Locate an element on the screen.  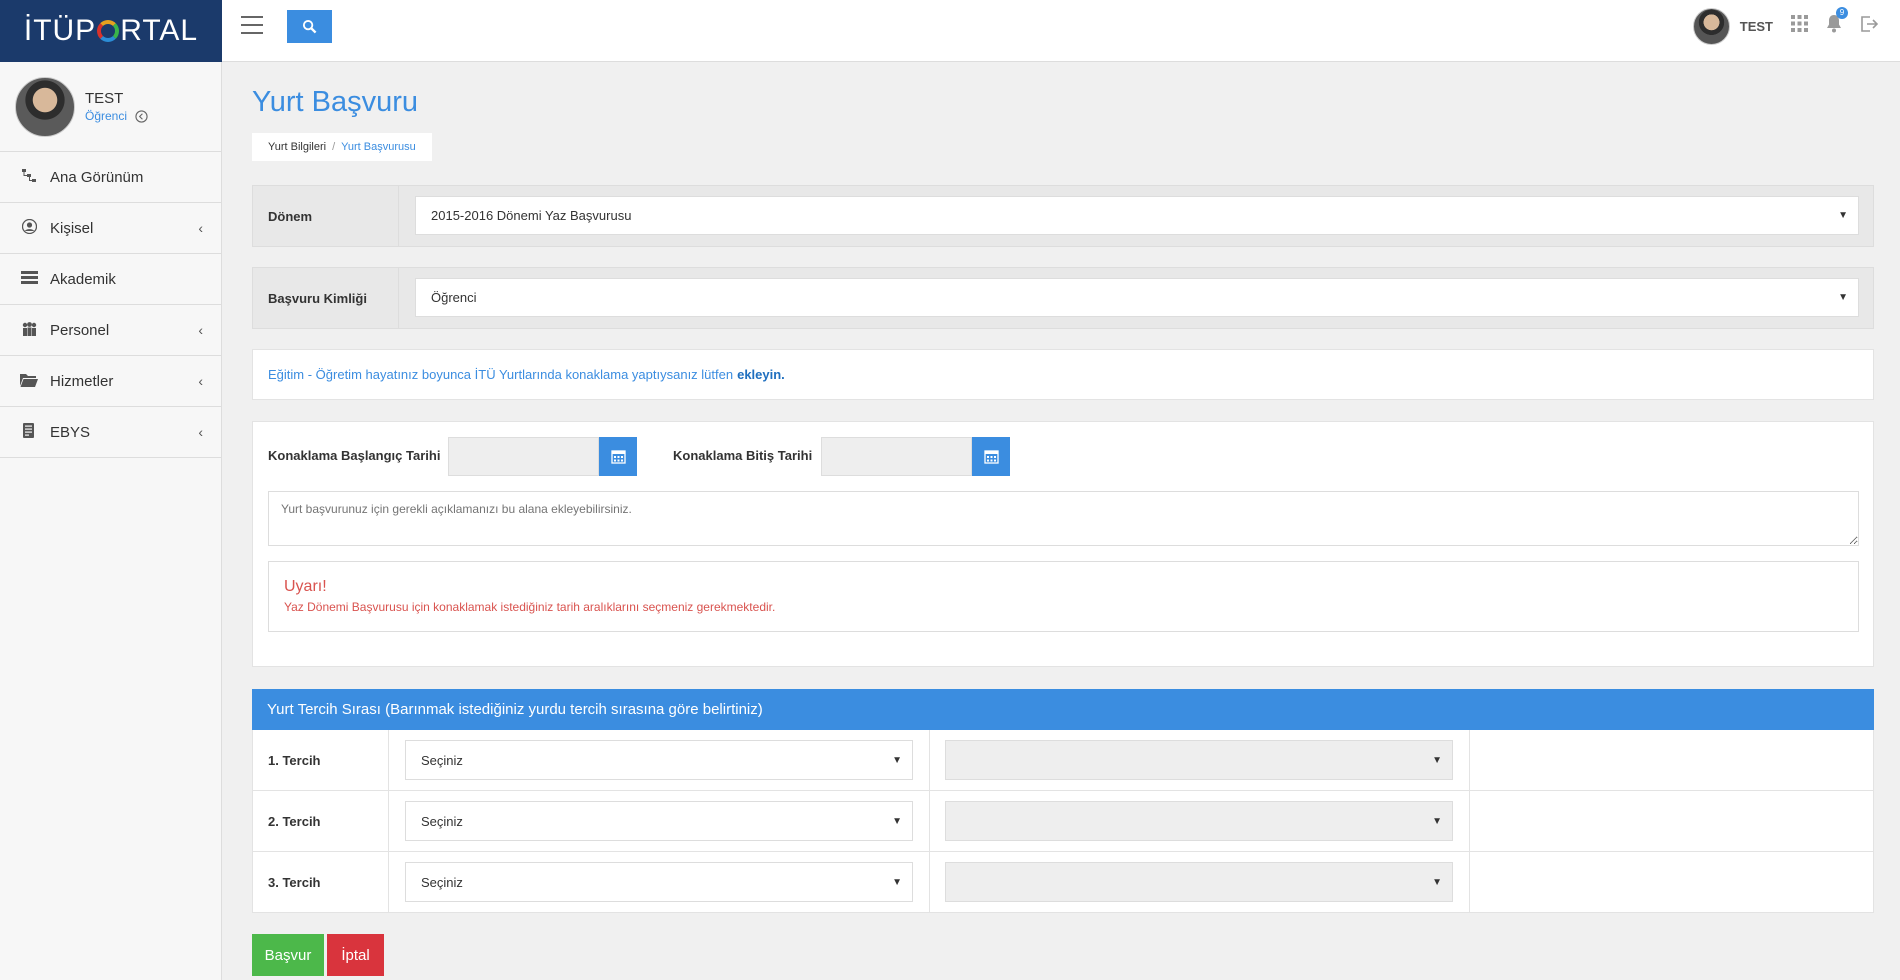
back-circle-icon is located at coordinates (141, 116).